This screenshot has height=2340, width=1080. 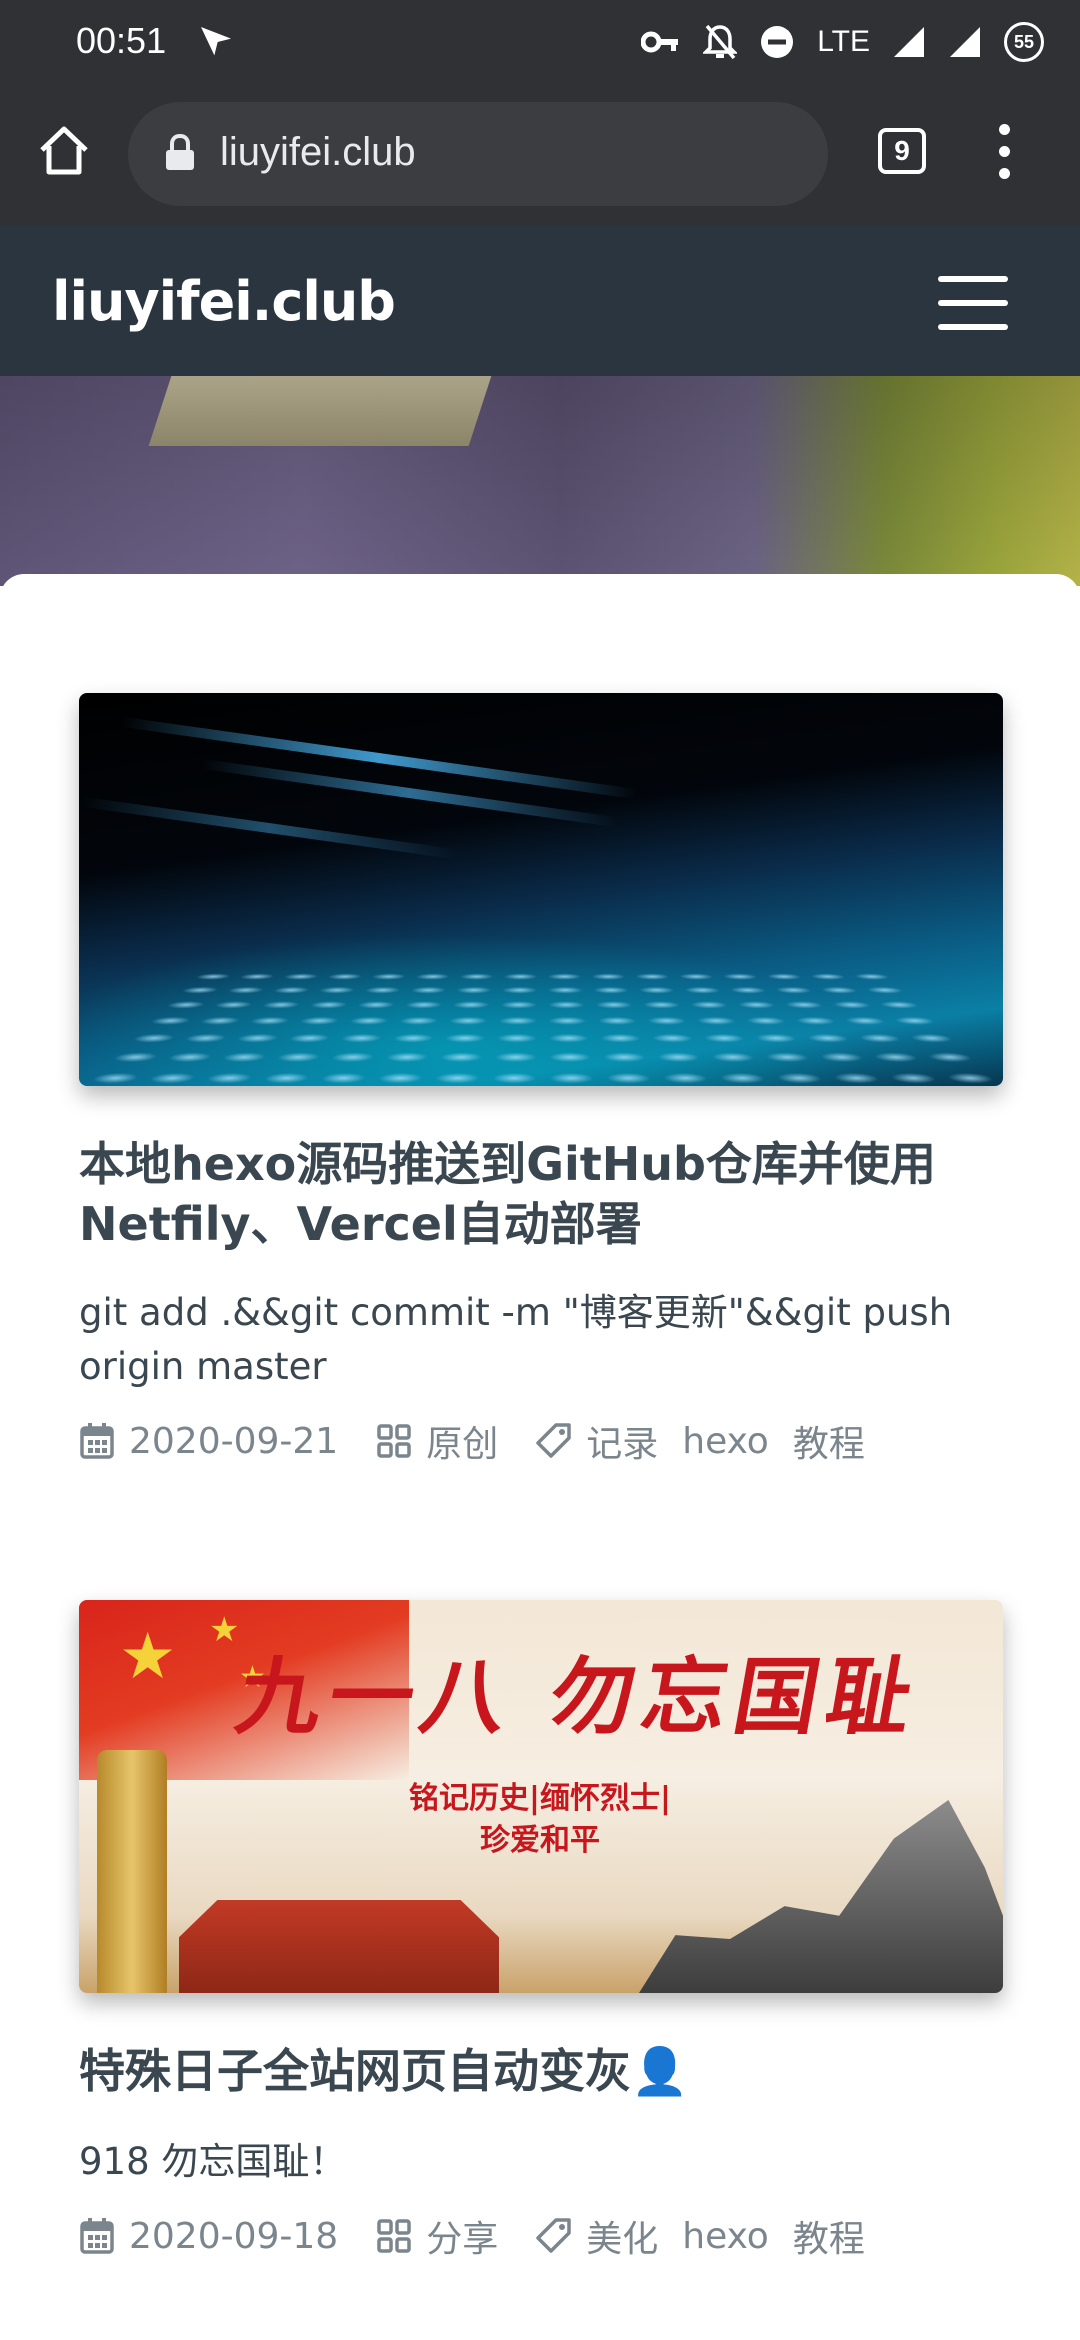 I want to click on status-bar: 00:51 LTE 55, so click(x=540, y=42).